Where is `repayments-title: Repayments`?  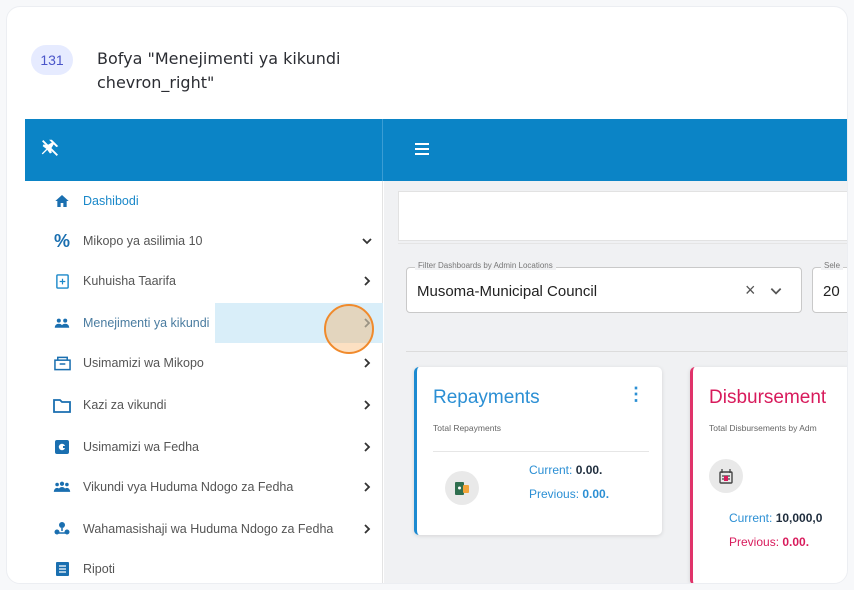
repayments-title: Repayments is located at coordinates (486, 397).